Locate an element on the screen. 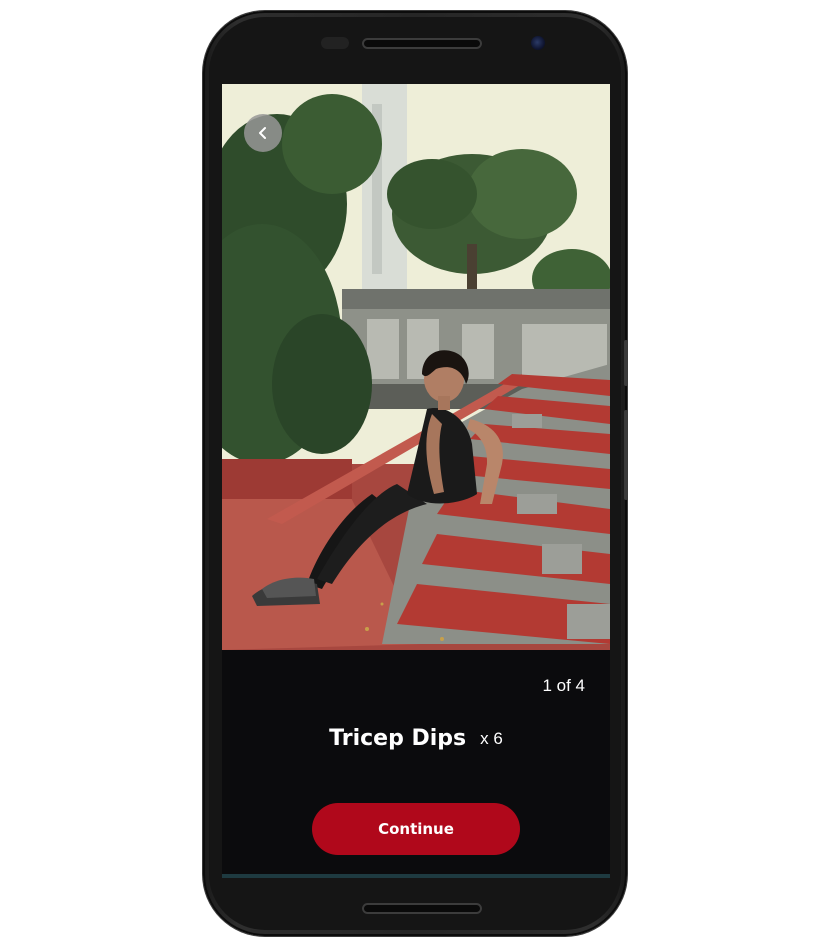  chevron-left-icon is located at coordinates (262, 133).